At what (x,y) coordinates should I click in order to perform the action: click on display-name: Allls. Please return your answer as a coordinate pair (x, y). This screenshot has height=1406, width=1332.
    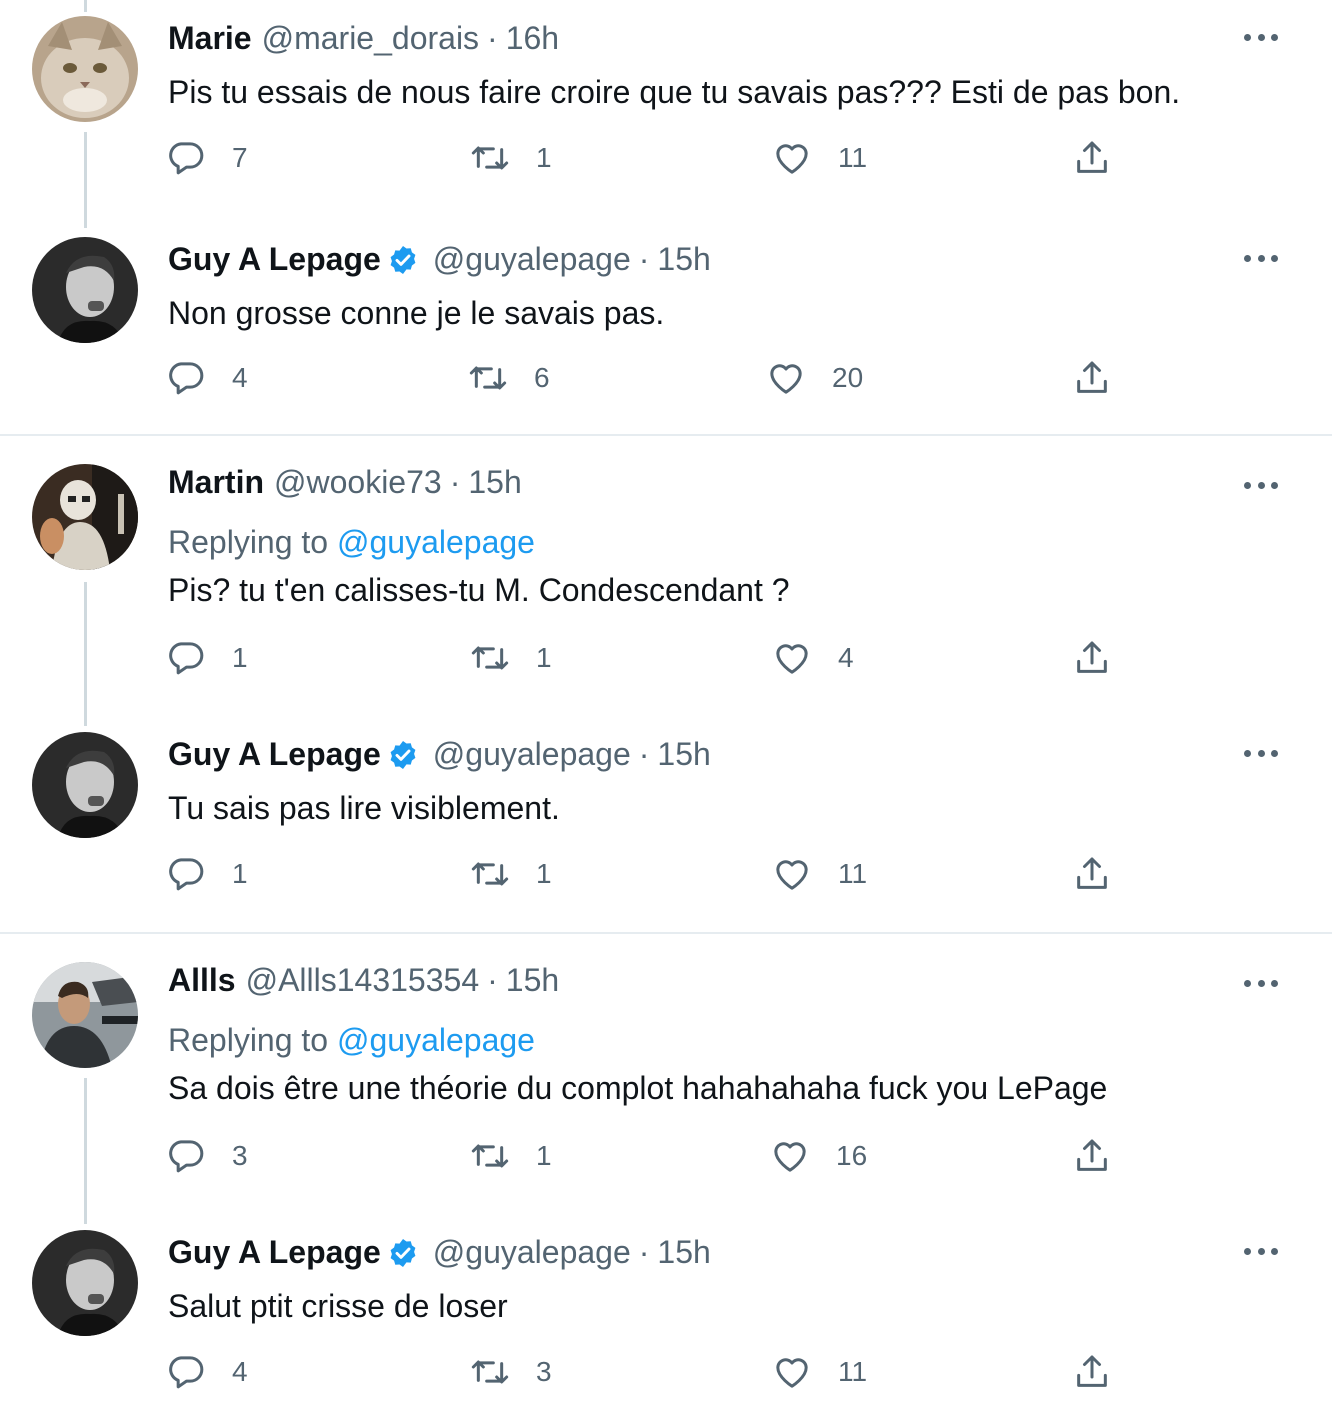
    Looking at the image, I should click on (202, 980).